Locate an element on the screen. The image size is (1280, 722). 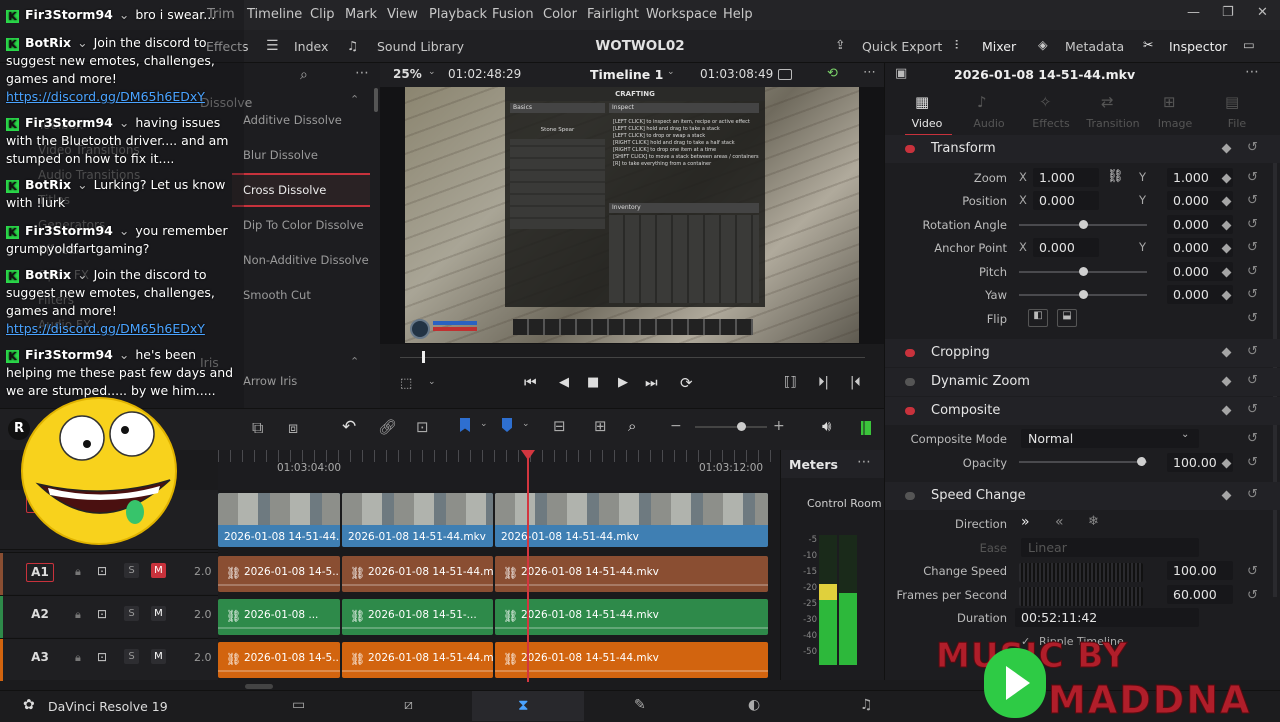
index-button: Index is located at coordinates (311, 46).